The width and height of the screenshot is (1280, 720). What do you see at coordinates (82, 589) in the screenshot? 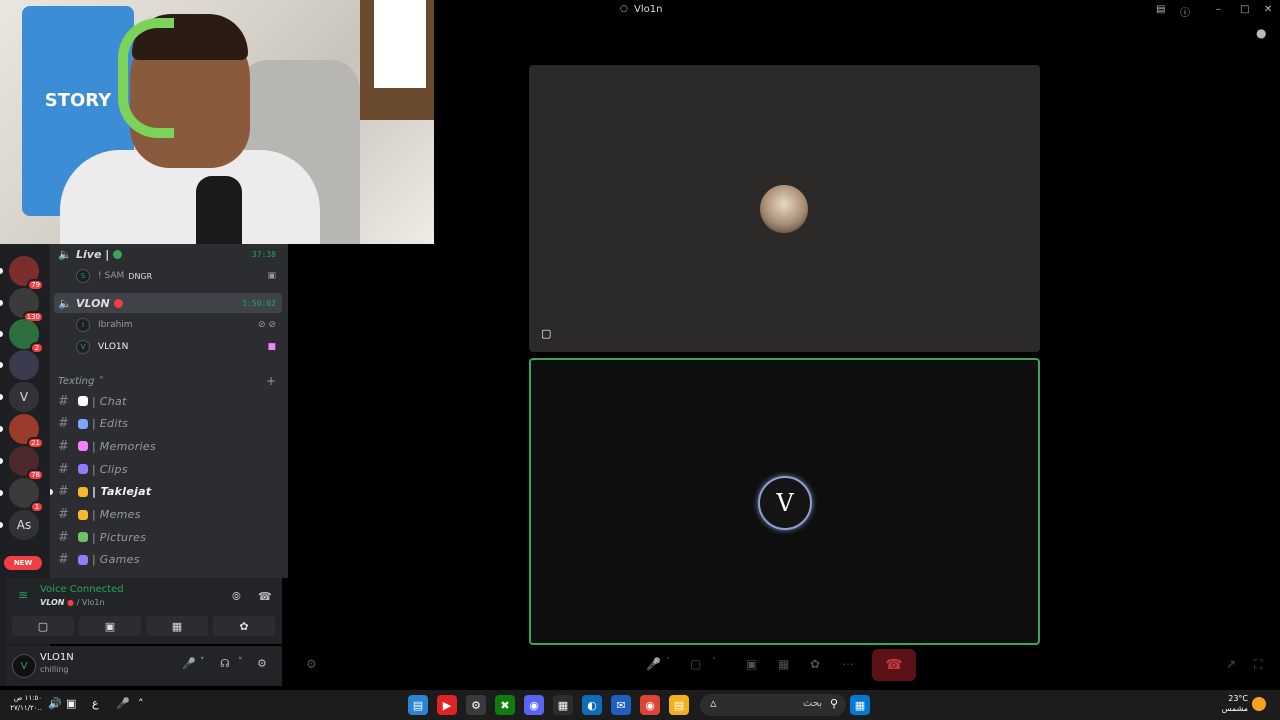
I see `voice-status: Voice Connected` at bounding box center [82, 589].